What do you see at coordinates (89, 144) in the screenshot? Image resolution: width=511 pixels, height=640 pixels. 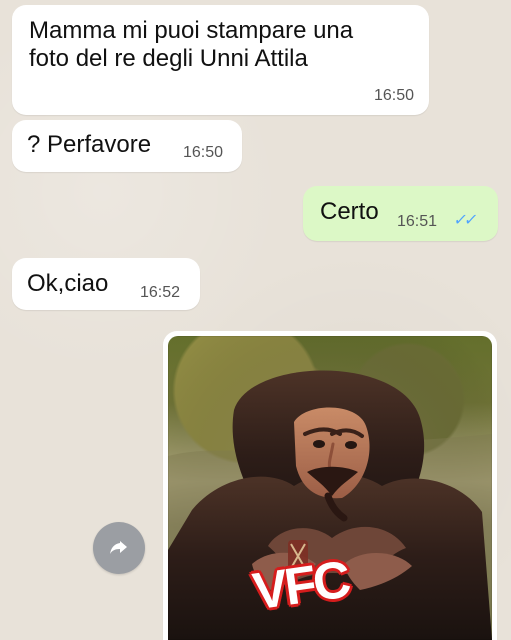 I see `message-text: ? Perfavore` at bounding box center [89, 144].